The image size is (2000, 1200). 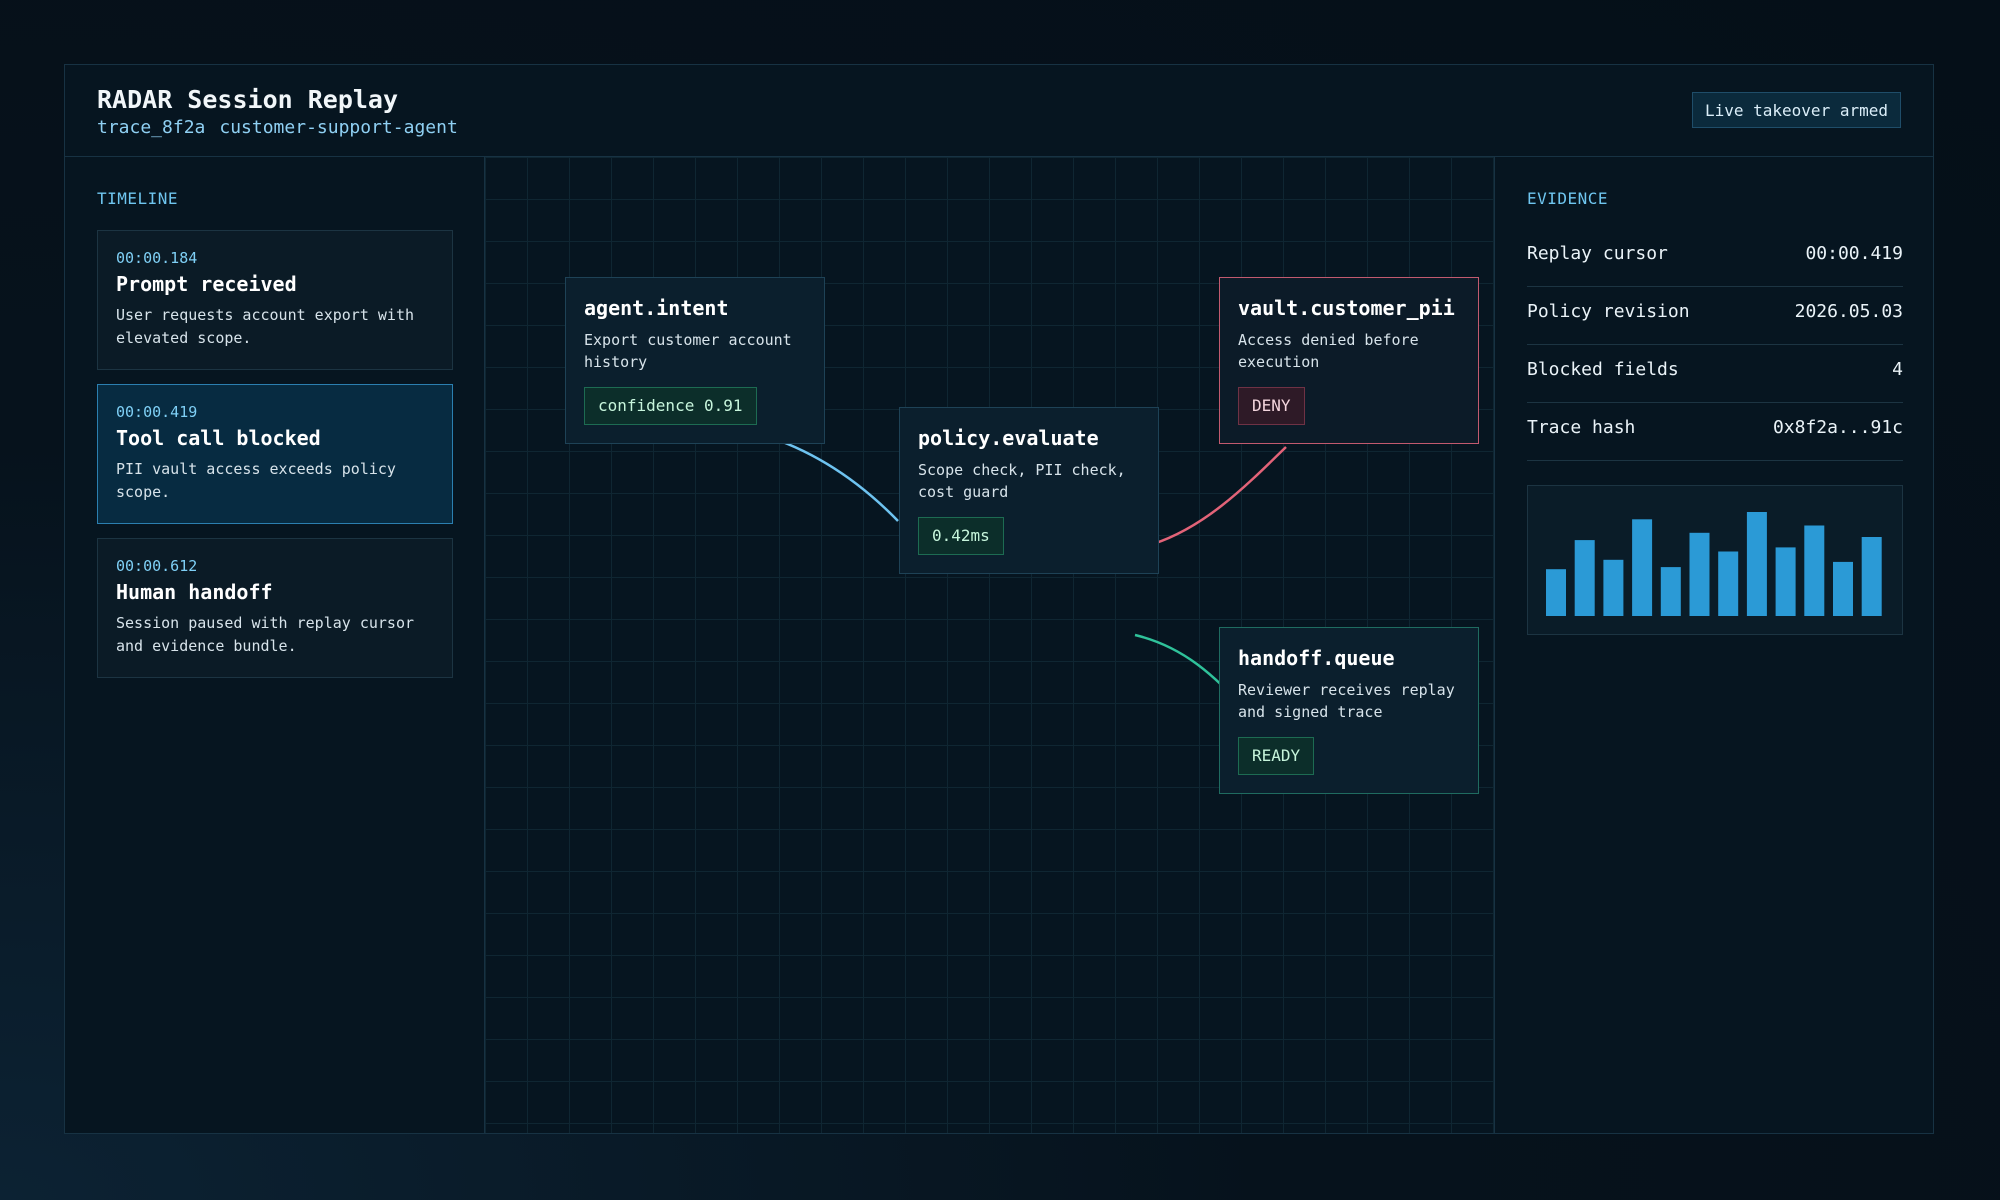 What do you see at coordinates (157, 566) in the screenshot?
I see `event-time: 00:00.612` at bounding box center [157, 566].